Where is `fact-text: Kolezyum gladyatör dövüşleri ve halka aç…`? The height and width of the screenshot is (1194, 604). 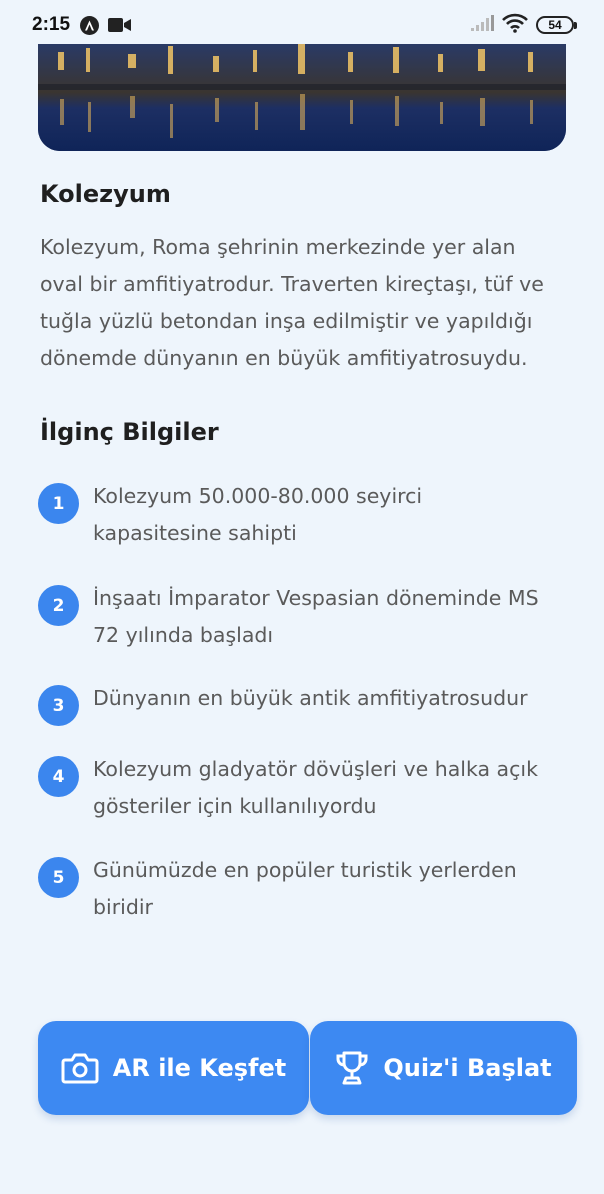
fact-text: Kolezyum gladyatör dövüşleri ve halka aç… is located at coordinates (315, 788).